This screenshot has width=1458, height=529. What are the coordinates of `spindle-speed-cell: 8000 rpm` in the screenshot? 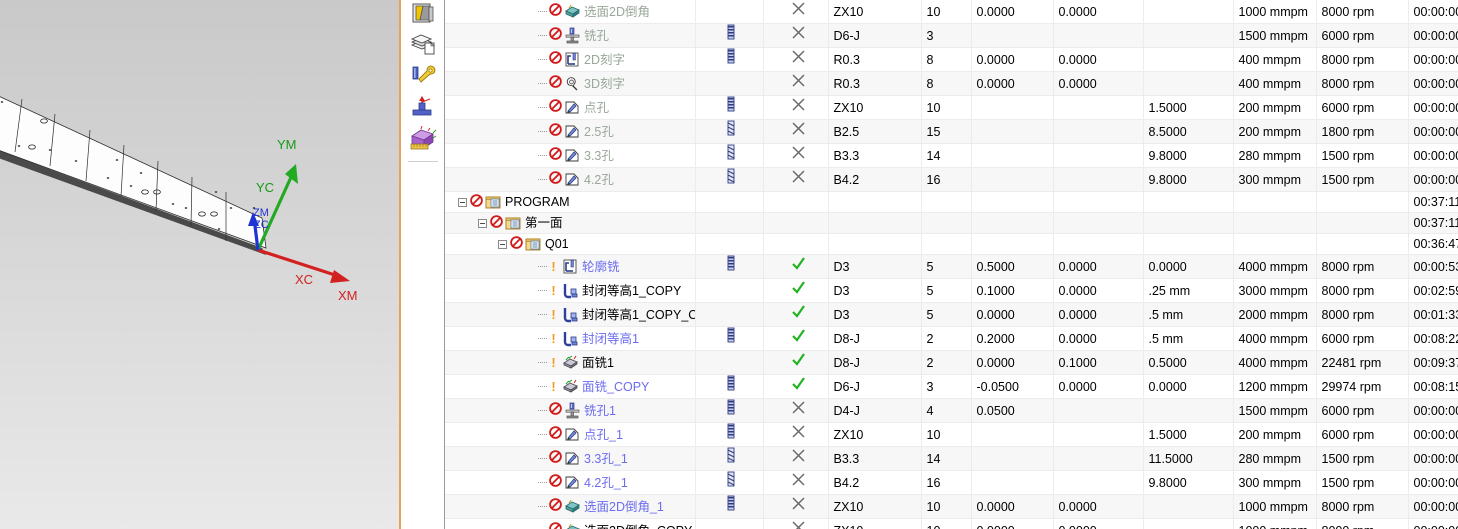 It's located at (1362, 314).